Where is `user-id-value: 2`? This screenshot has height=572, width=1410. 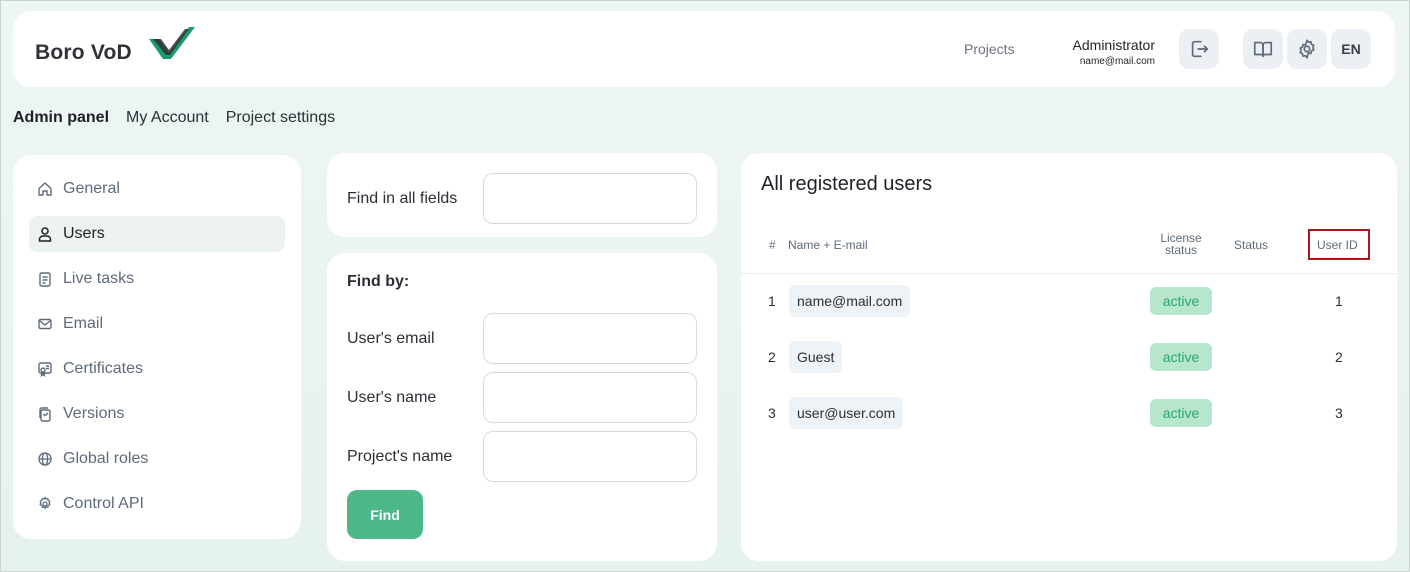
user-id-value: 2 is located at coordinates (1339, 357).